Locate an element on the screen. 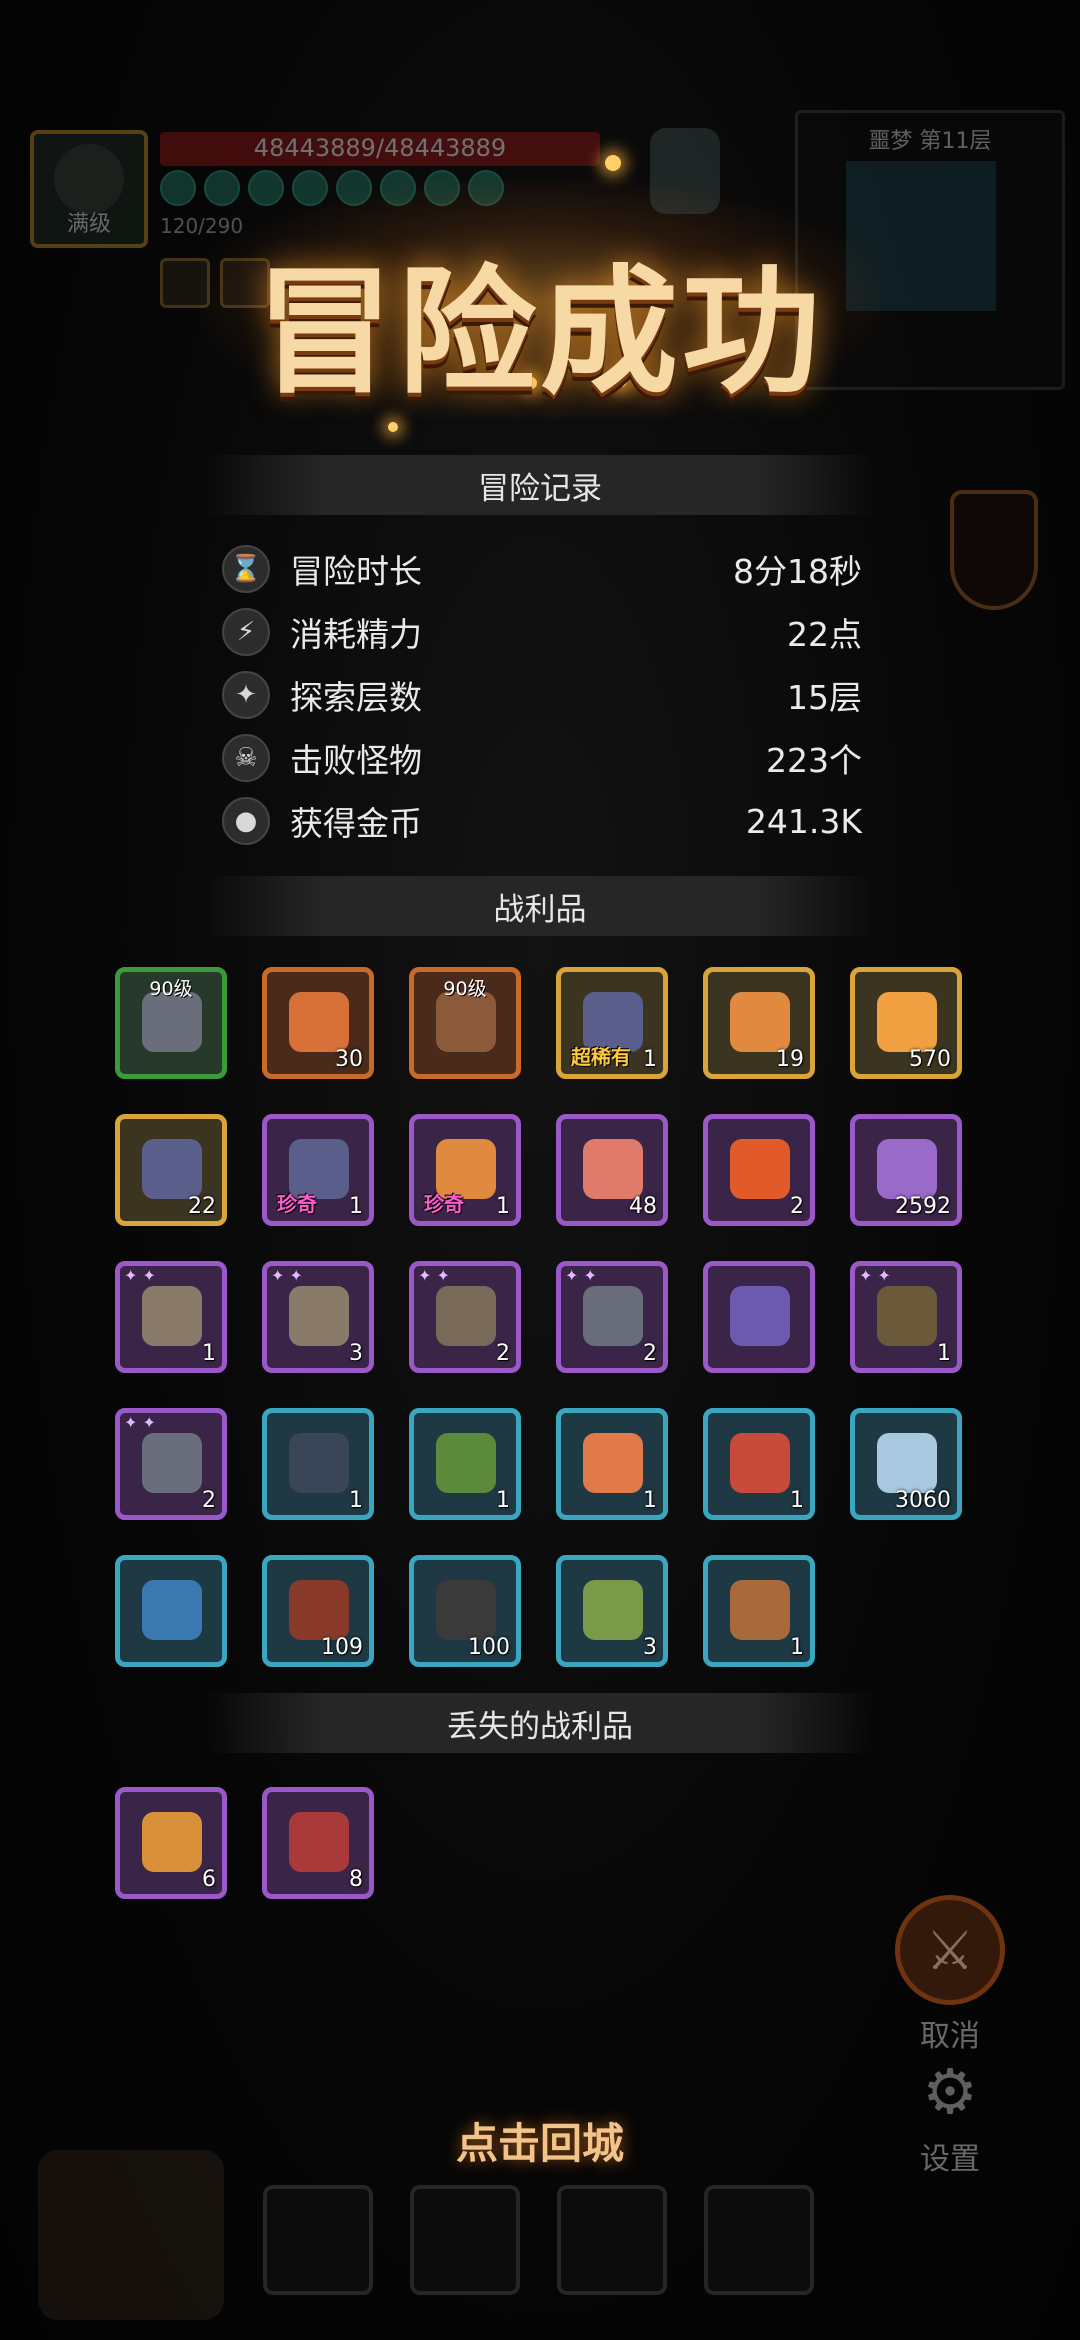 The image size is (1080, 2340). avatar-face is located at coordinates (89, 179).